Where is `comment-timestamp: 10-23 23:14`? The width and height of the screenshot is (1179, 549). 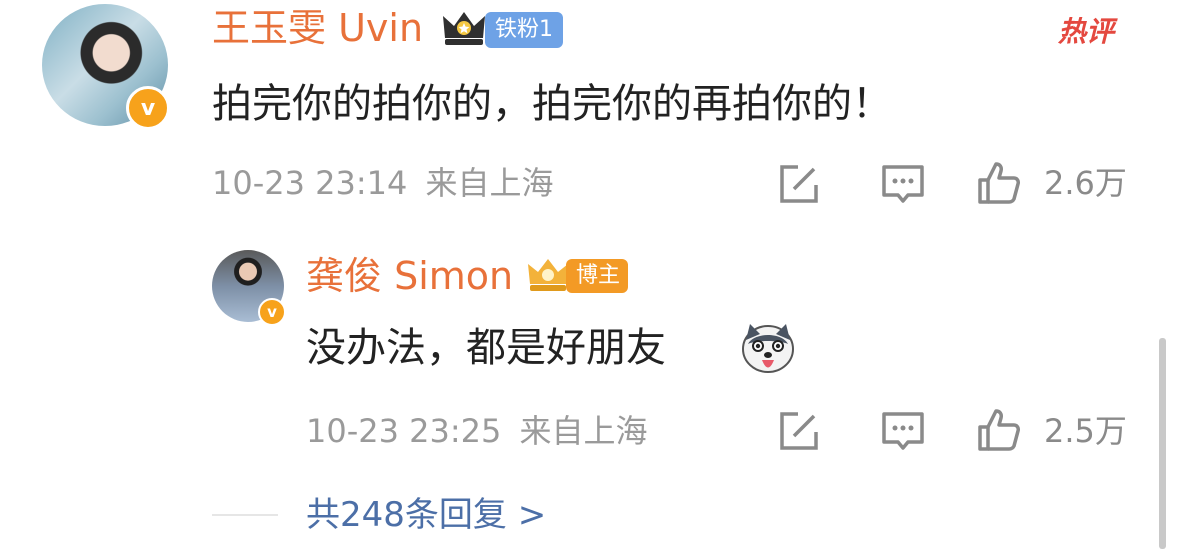
comment-timestamp: 10-23 23:14 is located at coordinates (310, 183).